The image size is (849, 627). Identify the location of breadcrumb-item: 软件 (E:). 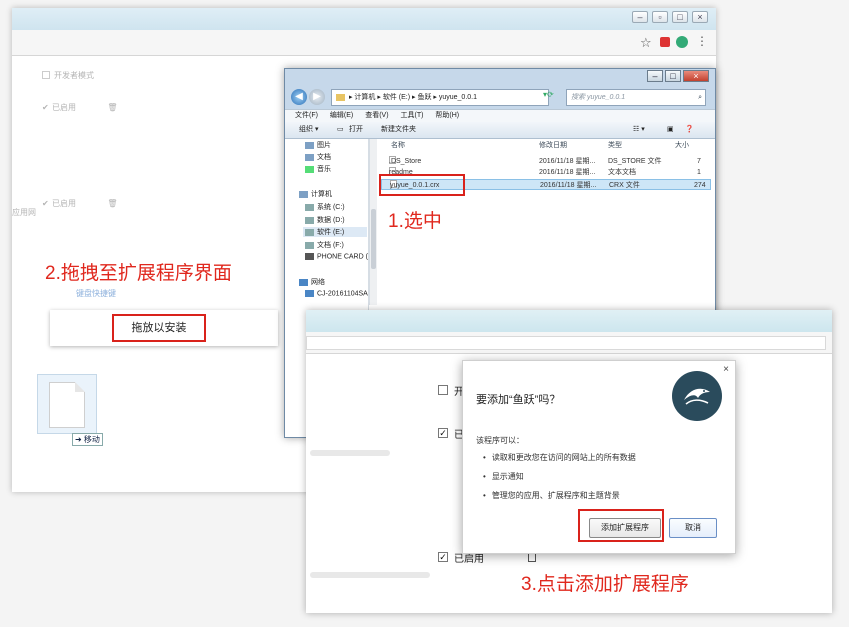
(396, 97).